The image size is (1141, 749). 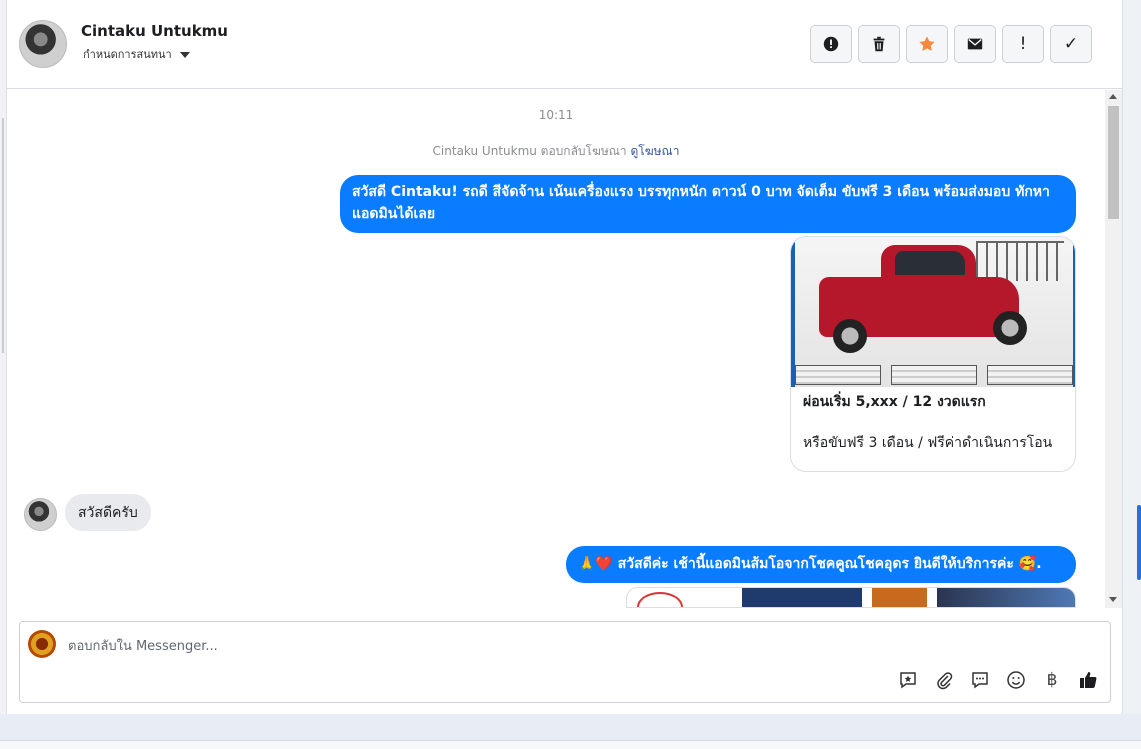 I want to click on incoming-message: สวัสดีครับ, so click(x=108, y=512).